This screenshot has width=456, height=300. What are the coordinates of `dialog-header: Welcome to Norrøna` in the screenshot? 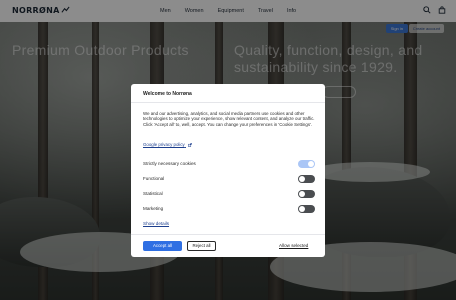 It's located at (228, 93).